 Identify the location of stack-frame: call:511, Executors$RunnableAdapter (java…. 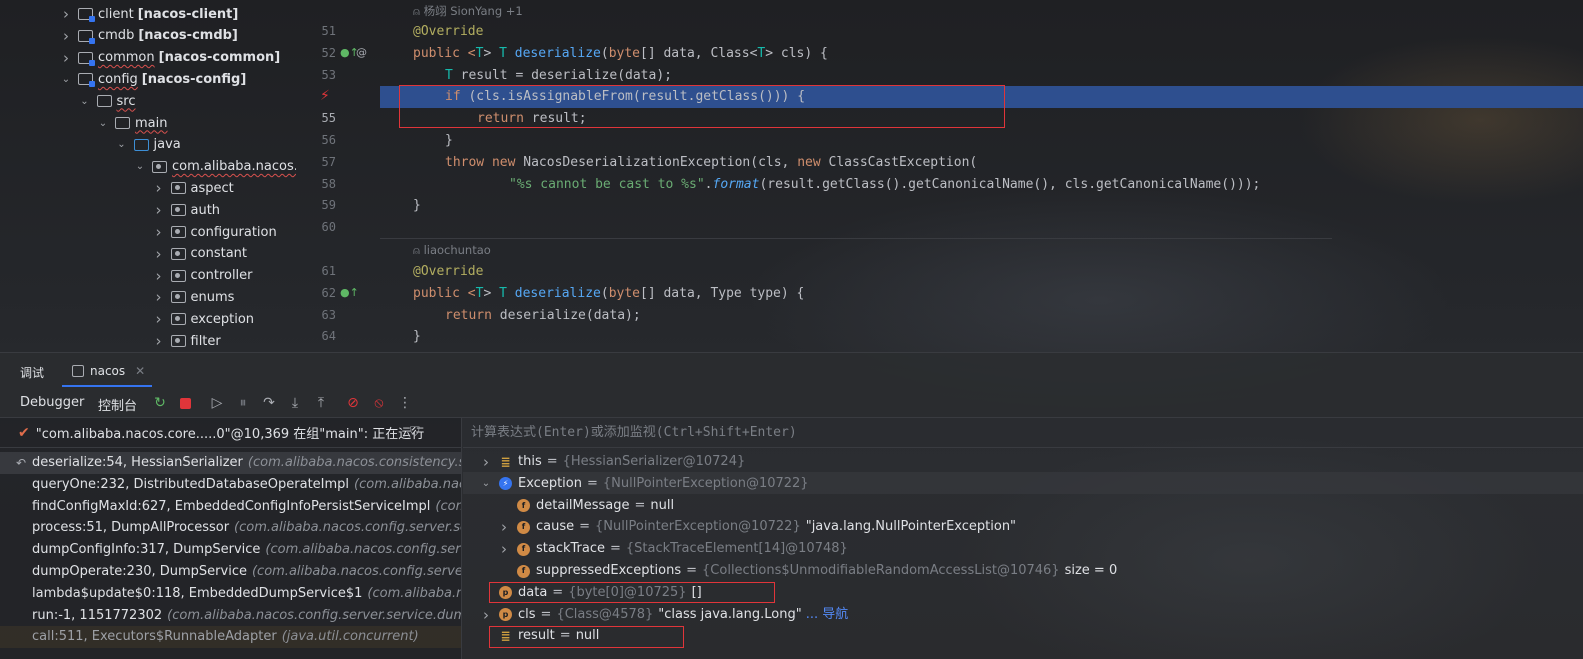
(230, 637).